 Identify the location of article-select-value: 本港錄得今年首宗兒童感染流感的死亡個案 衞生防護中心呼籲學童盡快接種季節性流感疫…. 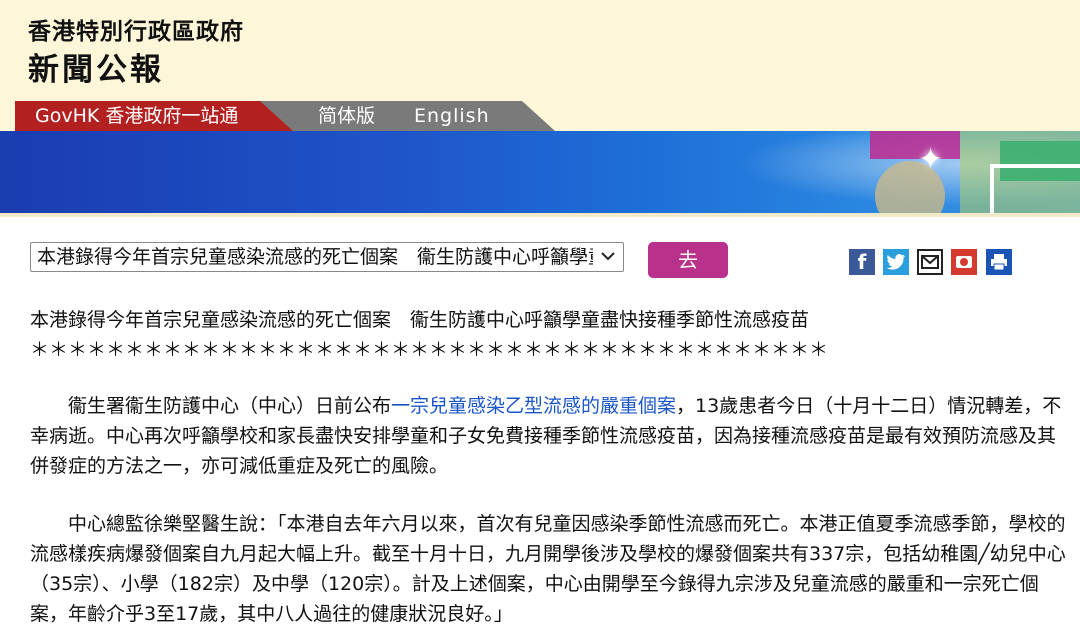
(315, 257).